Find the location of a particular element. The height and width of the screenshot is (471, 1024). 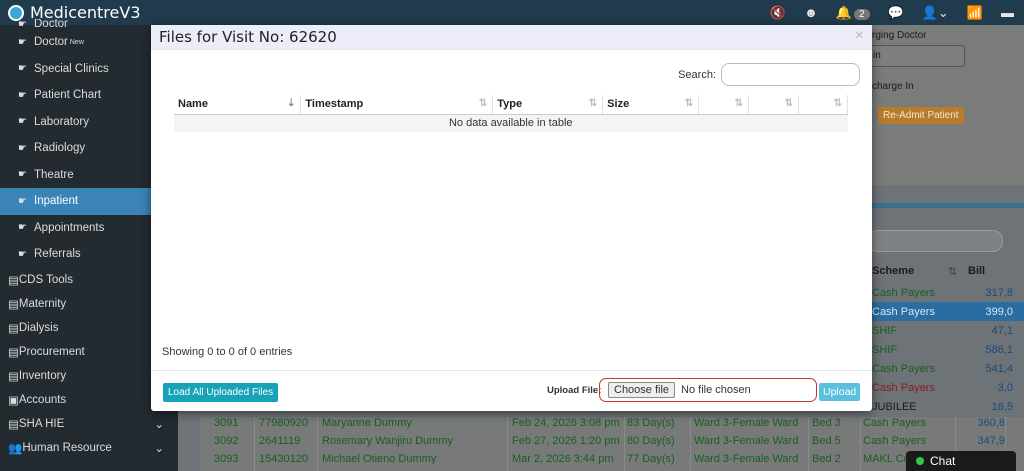

mute-icon: 🔇 is located at coordinates (778, 13).